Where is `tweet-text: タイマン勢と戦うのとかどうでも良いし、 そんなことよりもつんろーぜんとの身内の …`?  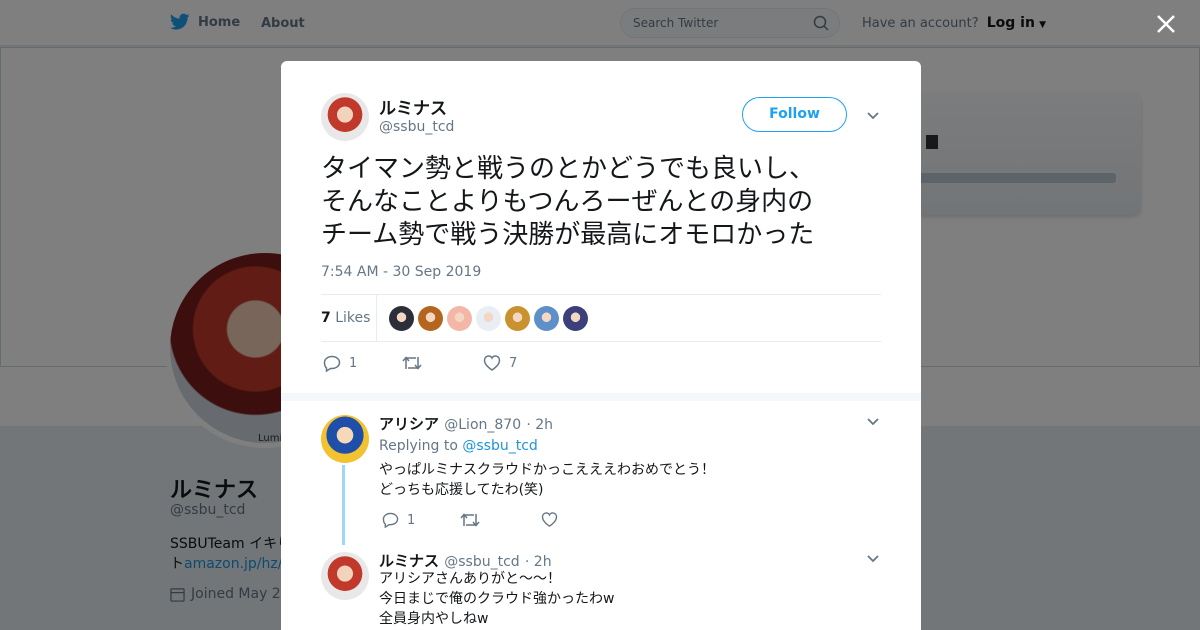 tweet-text: タイマン勢と戦うのとかどうでも良いし、 そんなことよりもつんろーぜんとの身内の … is located at coordinates (601, 202).